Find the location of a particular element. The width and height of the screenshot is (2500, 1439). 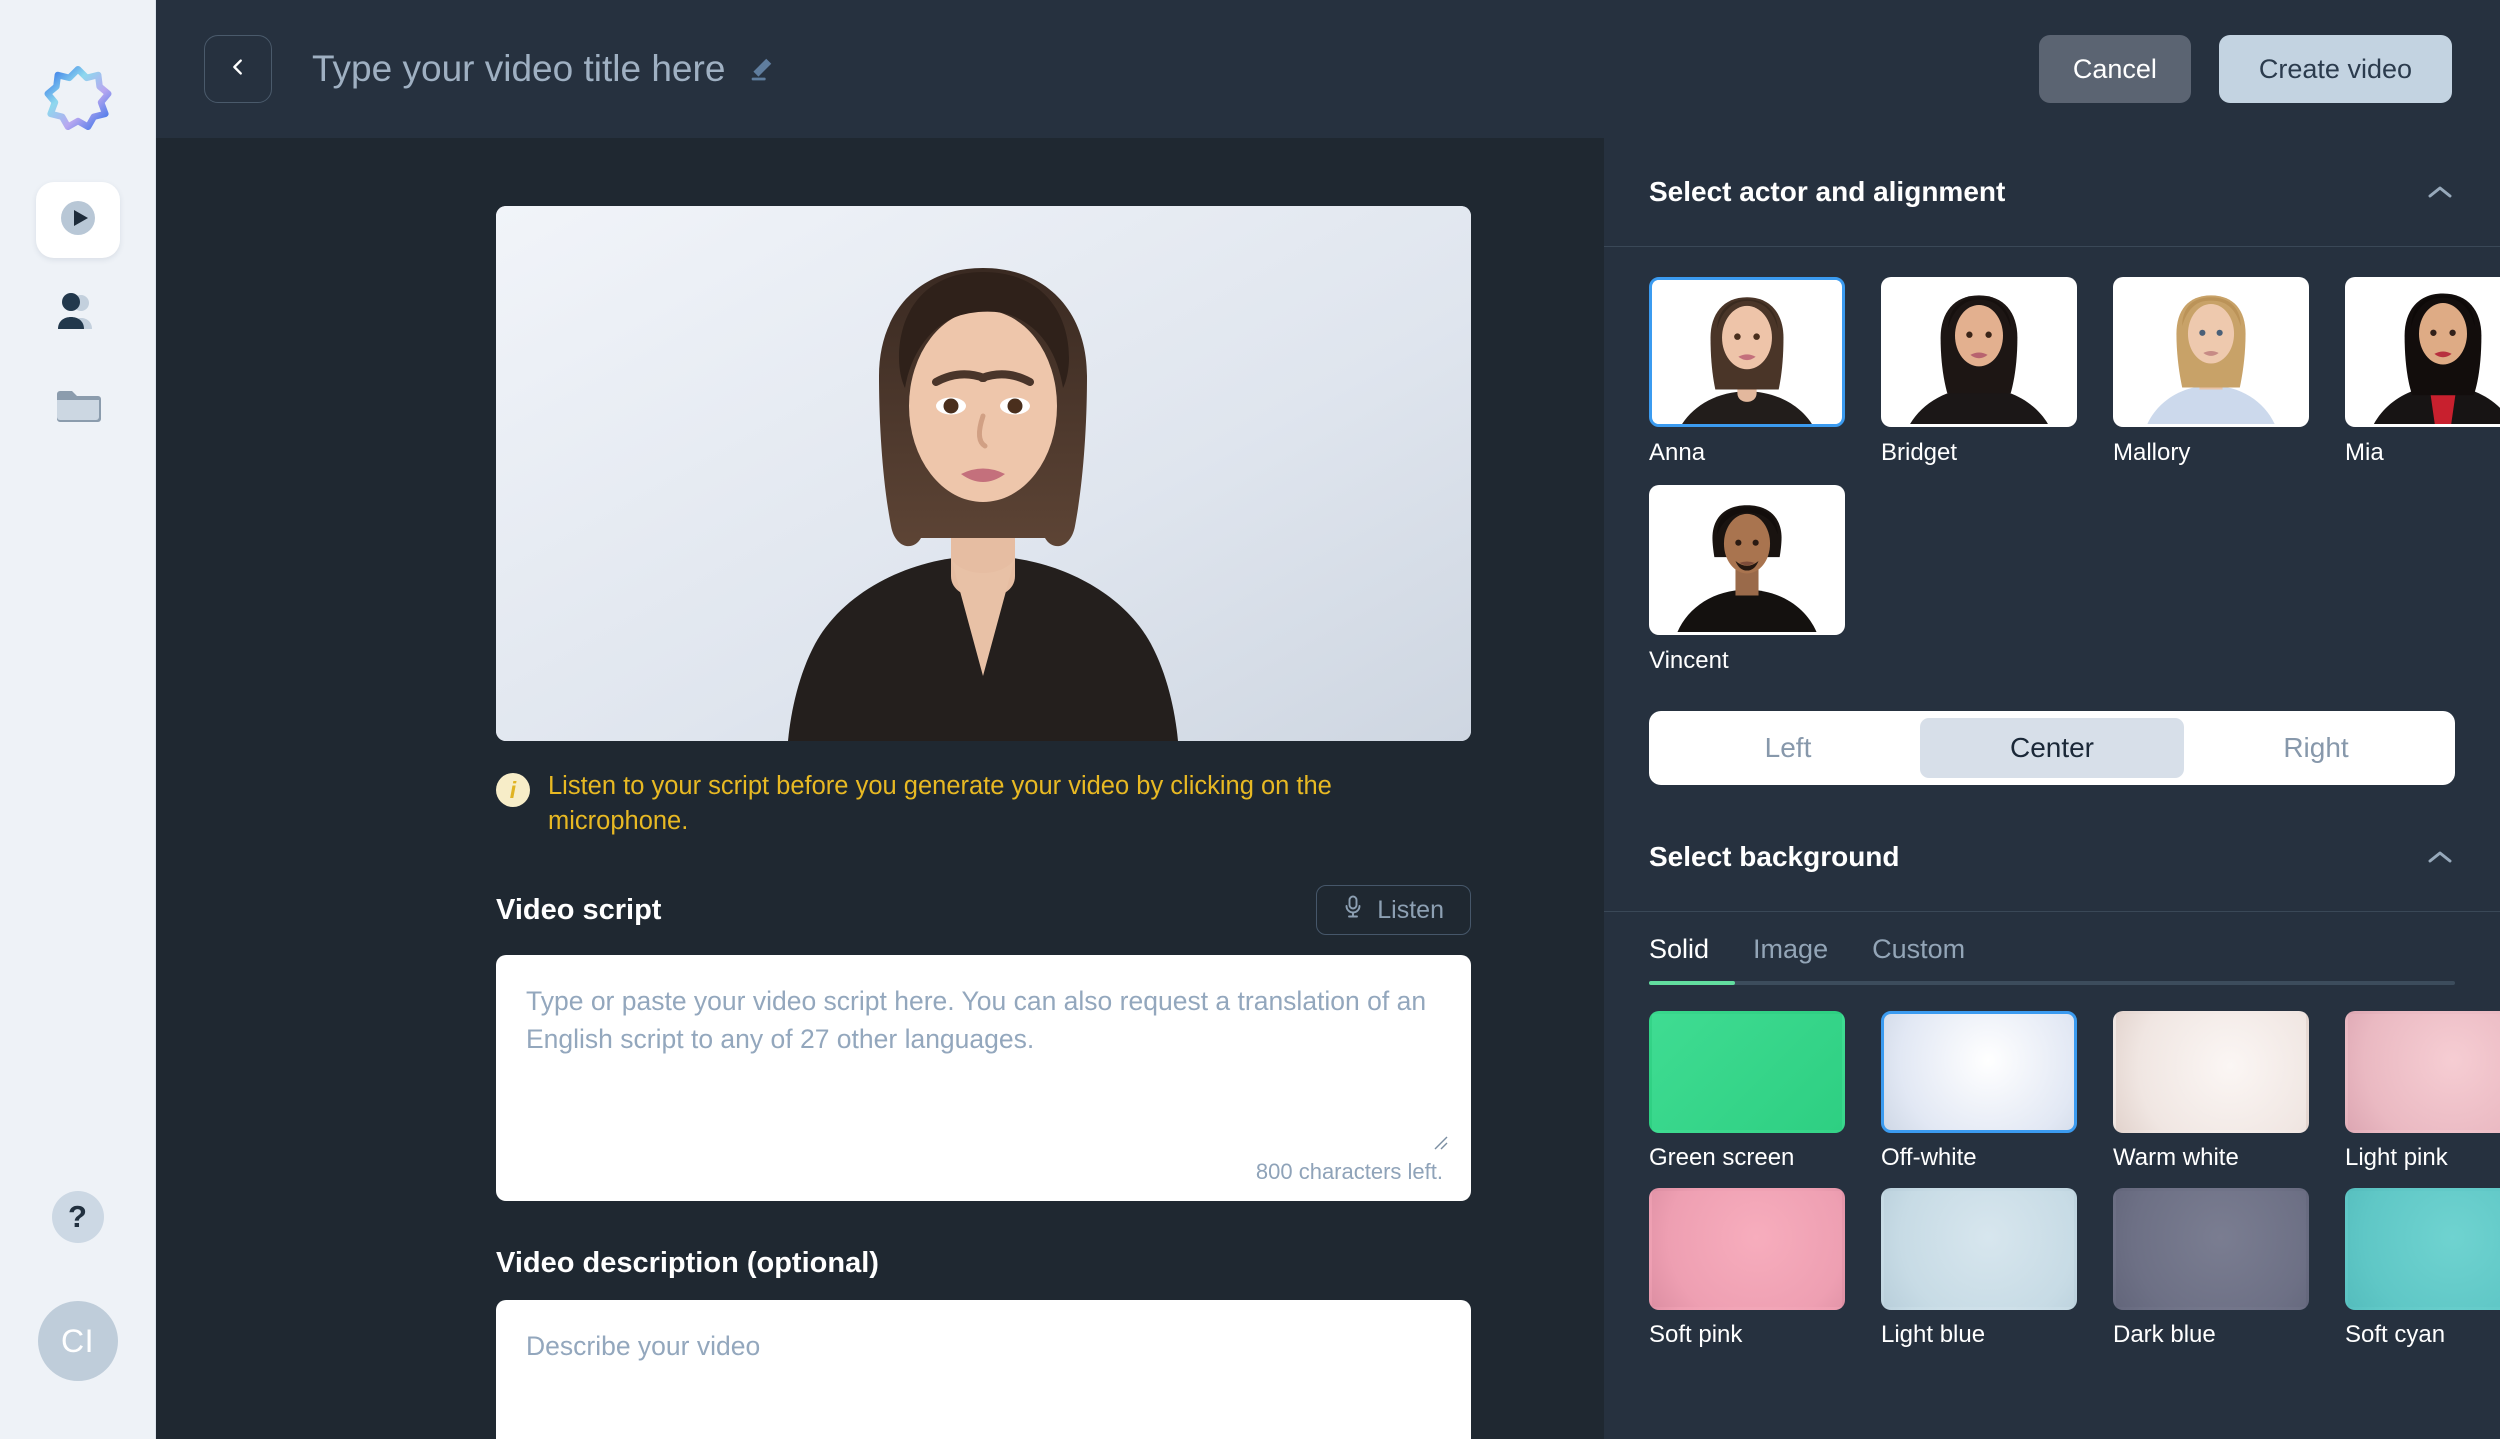

tab-underline is located at coordinates (2052, 983).